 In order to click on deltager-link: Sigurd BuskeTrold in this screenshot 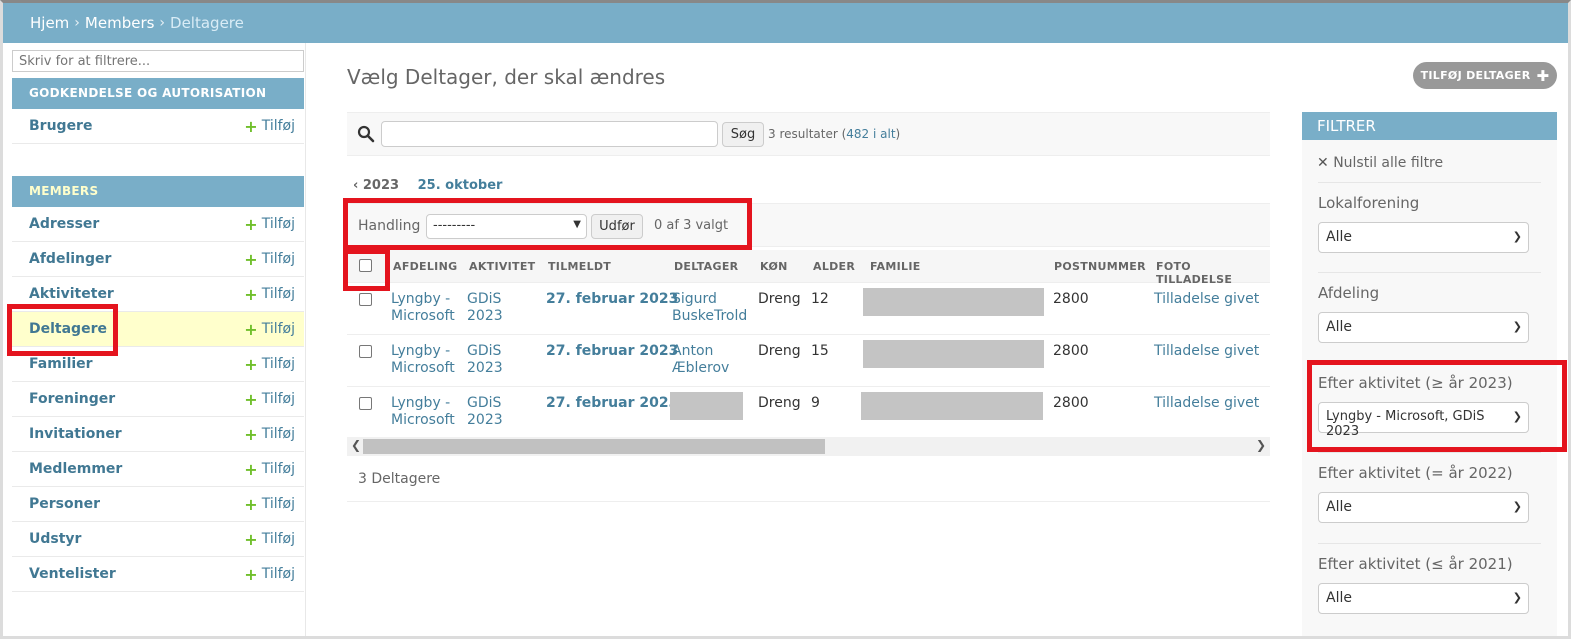, I will do `click(709, 308)`.